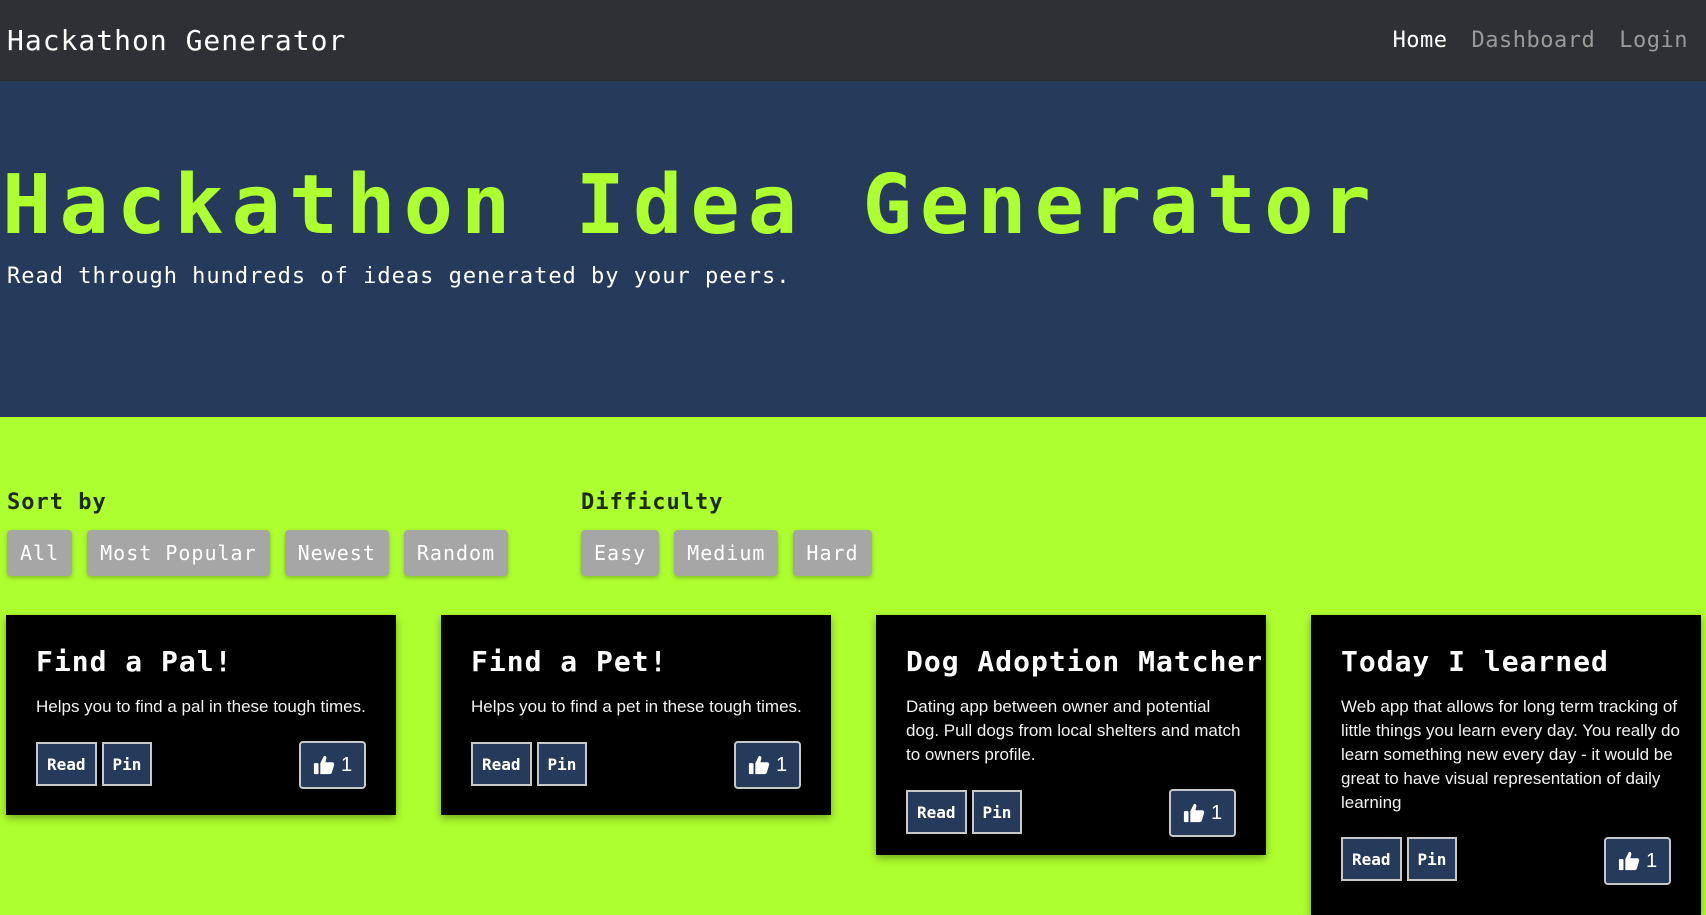  I want to click on difficulty-filter-group: Difficulty Easy Medium Hard, so click(734, 533).